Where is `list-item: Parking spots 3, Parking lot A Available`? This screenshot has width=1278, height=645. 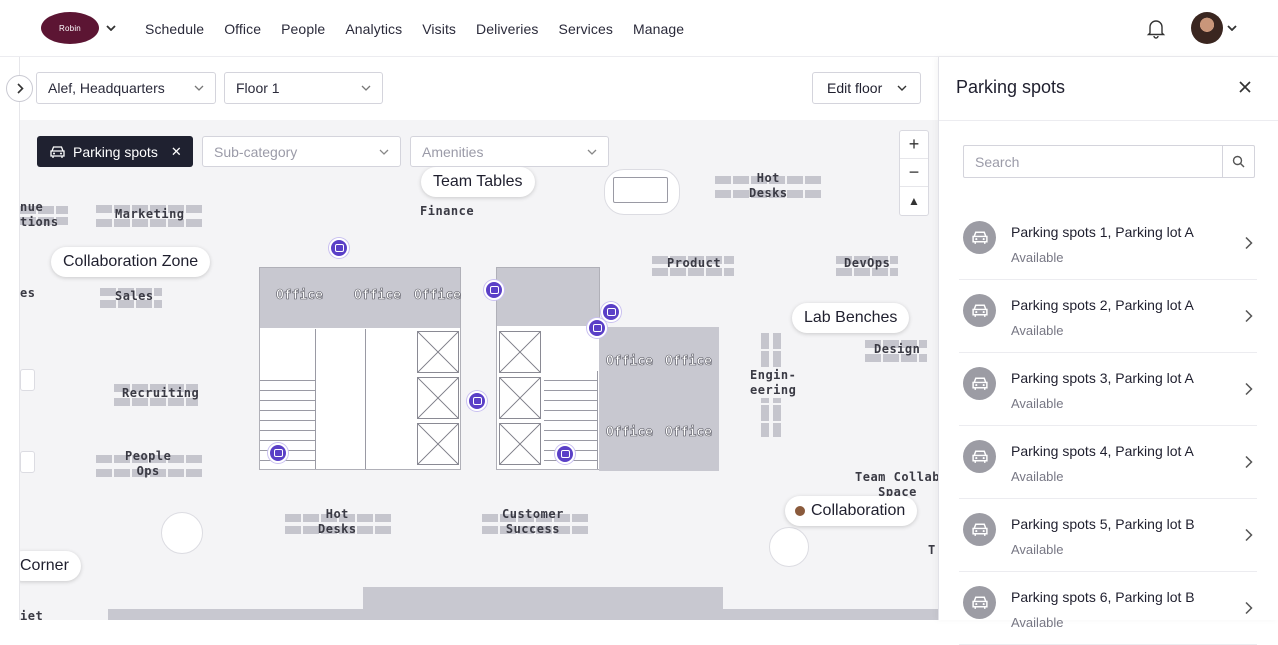 list-item: Parking spots 3, Parking lot A Available is located at coordinates (1108, 389).